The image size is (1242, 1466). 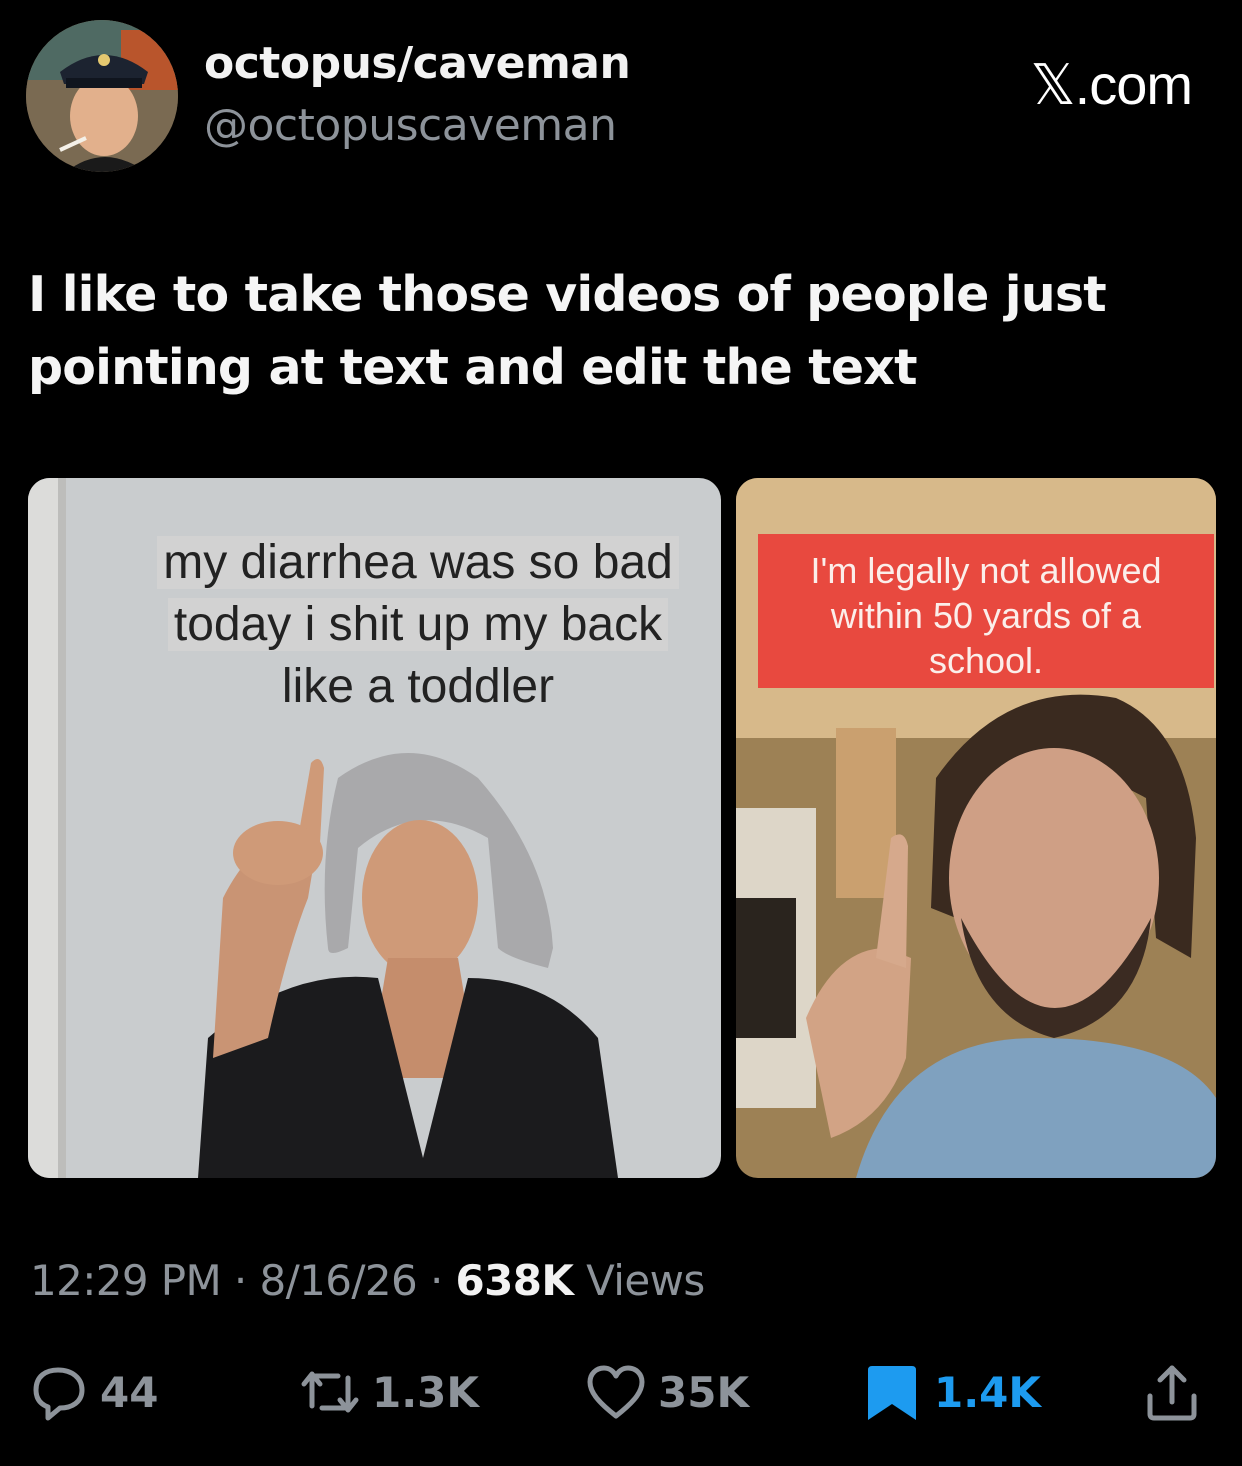 I want to click on author-display-name: octopus/caveman, so click(x=417, y=63).